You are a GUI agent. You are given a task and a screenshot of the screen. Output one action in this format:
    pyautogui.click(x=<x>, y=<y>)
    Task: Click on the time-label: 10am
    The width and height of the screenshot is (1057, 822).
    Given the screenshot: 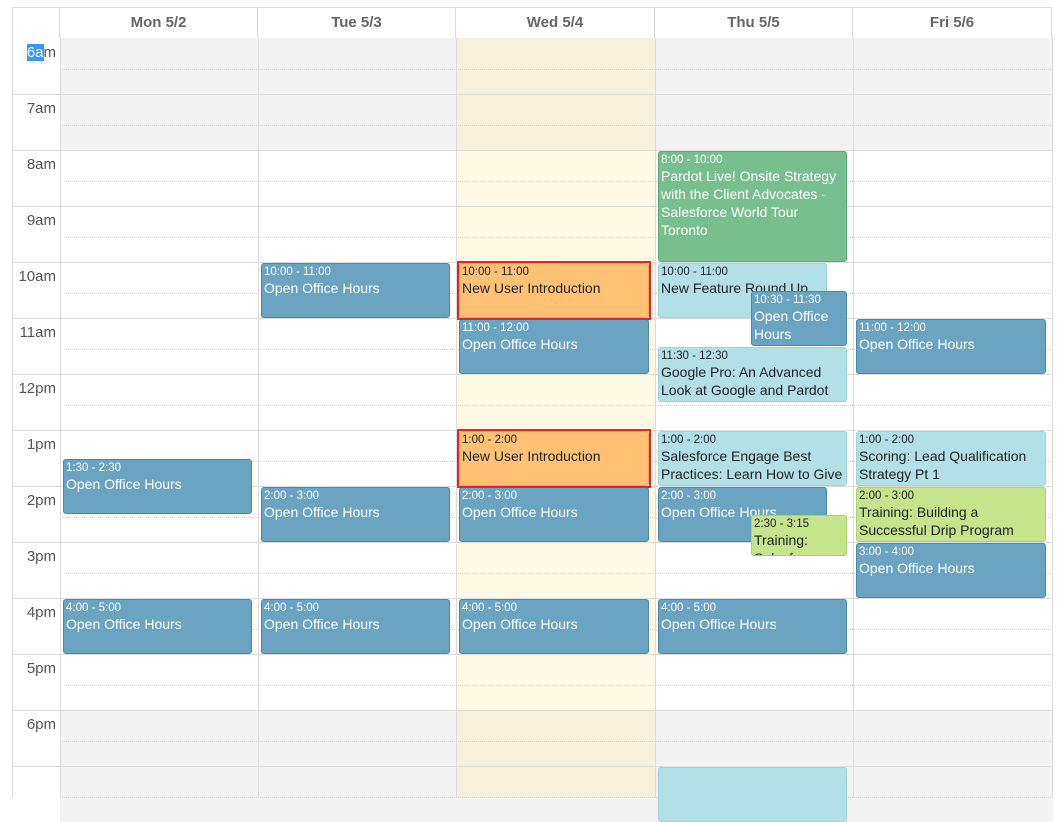 What is the action you would take?
    pyautogui.click(x=37, y=276)
    